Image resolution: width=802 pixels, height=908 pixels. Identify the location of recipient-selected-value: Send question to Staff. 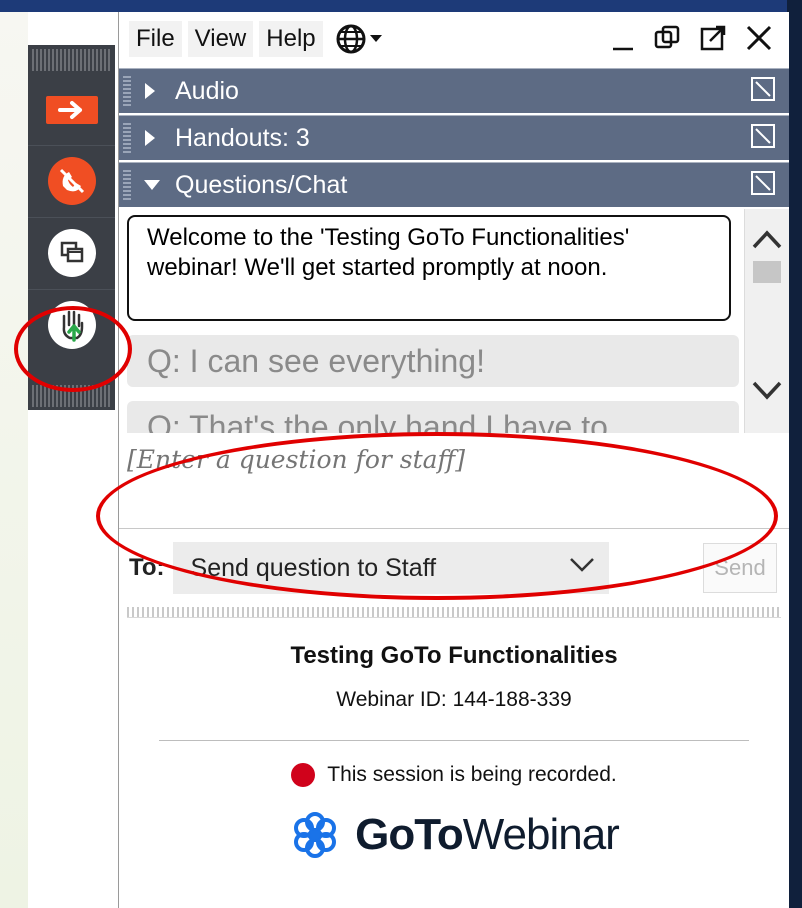
(313, 567).